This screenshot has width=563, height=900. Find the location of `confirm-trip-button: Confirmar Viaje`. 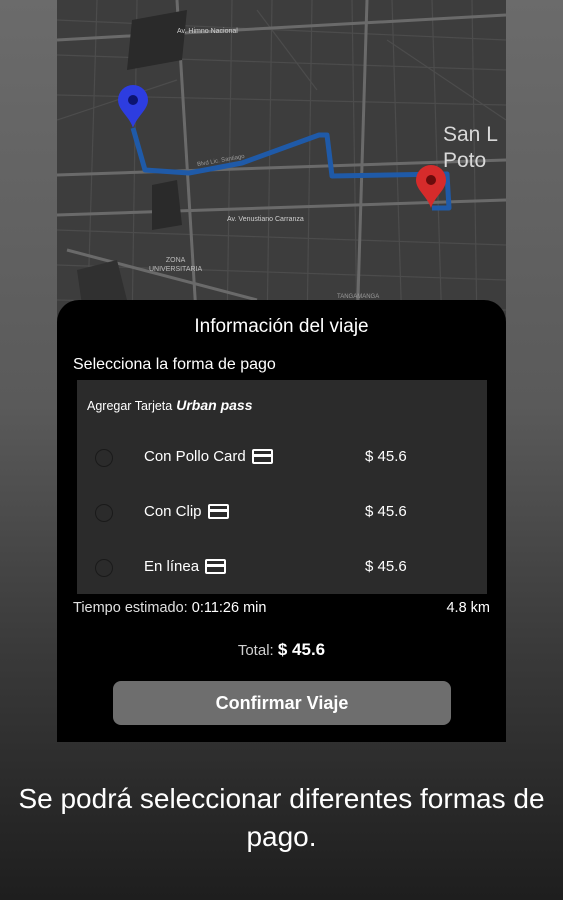

confirm-trip-button: Confirmar Viaje is located at coordinates (282, 703).